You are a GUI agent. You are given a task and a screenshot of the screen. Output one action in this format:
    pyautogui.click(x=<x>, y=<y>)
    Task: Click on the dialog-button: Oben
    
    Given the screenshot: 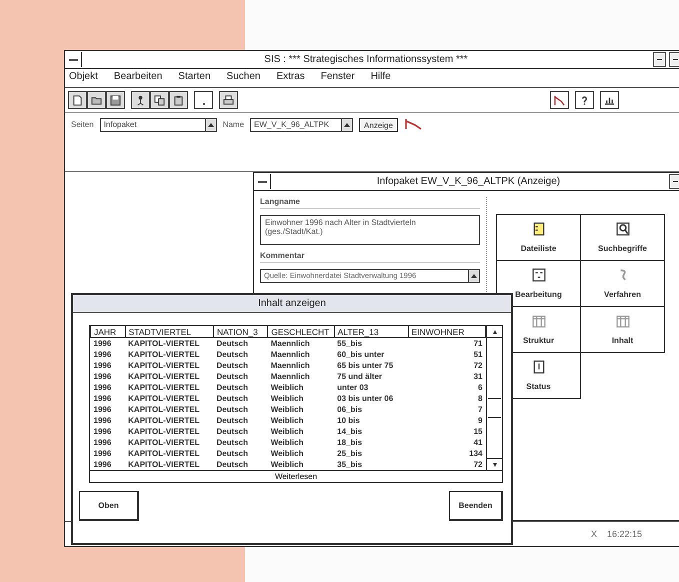 What is the action you would take?
    pyautogui.click(x=109, y=506)
    